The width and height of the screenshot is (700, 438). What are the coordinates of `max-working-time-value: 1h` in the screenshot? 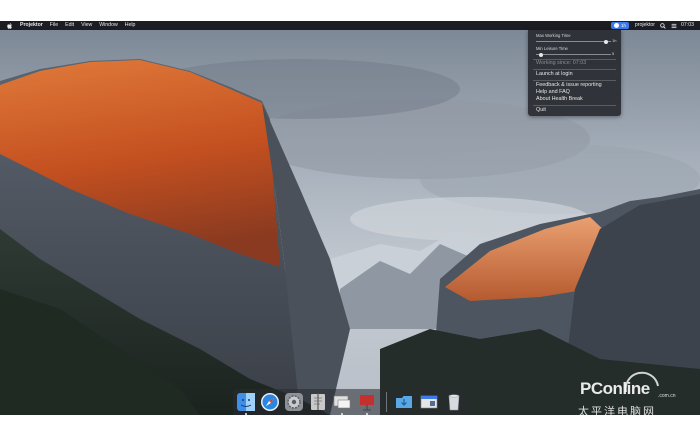 It's located at (614, 40).